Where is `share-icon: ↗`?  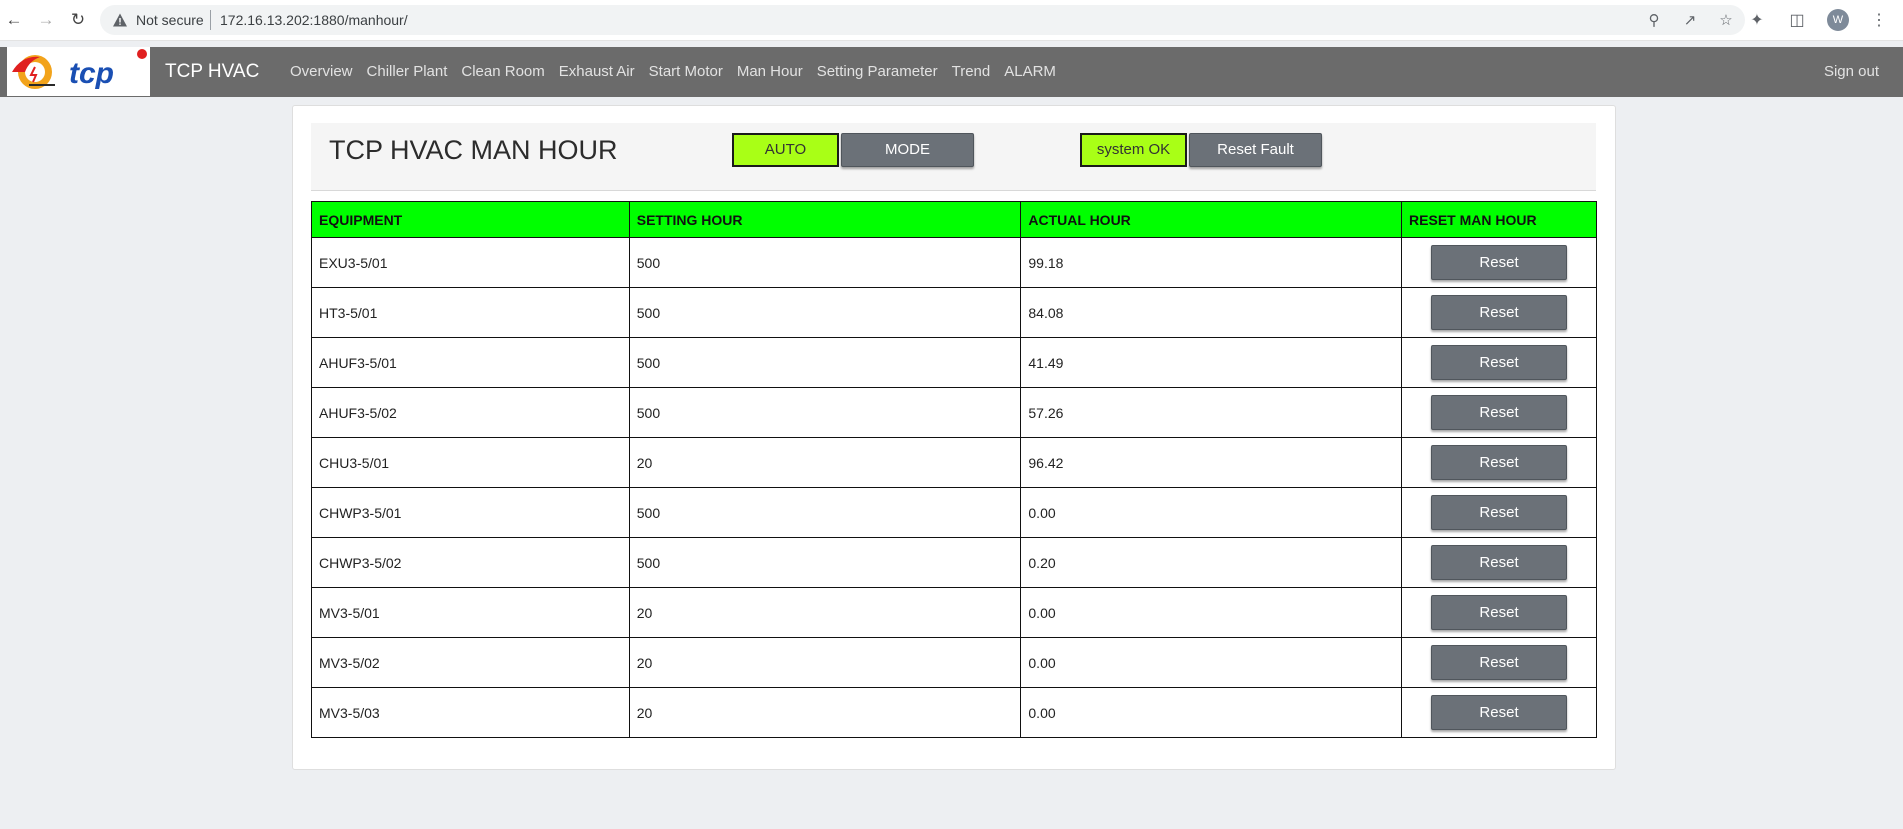 share-icon: ↗ is located at coordinates (1690, 20).